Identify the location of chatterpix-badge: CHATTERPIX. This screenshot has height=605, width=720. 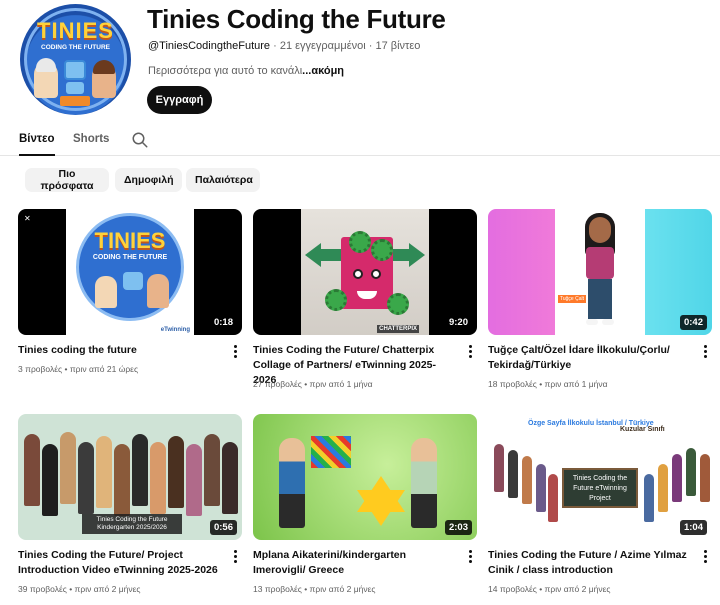
(398, 329).